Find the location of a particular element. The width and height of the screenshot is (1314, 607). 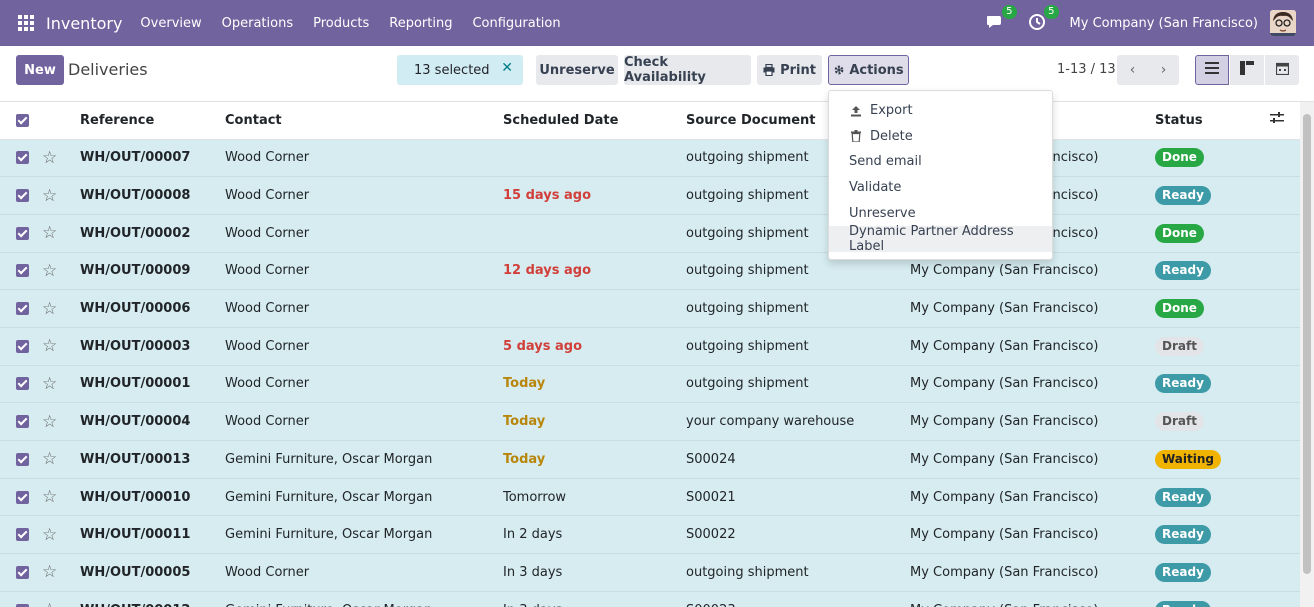

company-switcher: My Company (San Francisco) is located at coordinates (1164, 23).